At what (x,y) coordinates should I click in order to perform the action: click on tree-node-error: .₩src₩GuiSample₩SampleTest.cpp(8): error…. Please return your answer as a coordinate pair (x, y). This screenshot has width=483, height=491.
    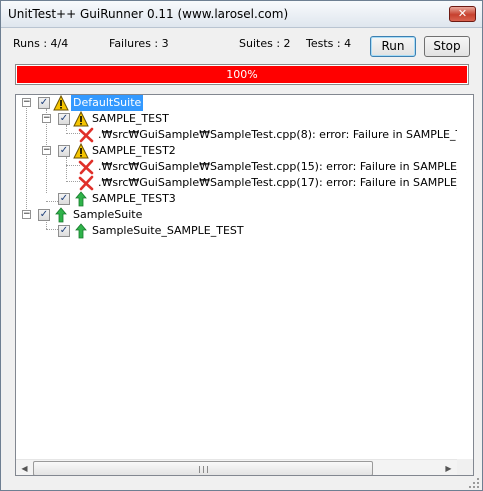
    Looking at the image, I should click on (236, 135).